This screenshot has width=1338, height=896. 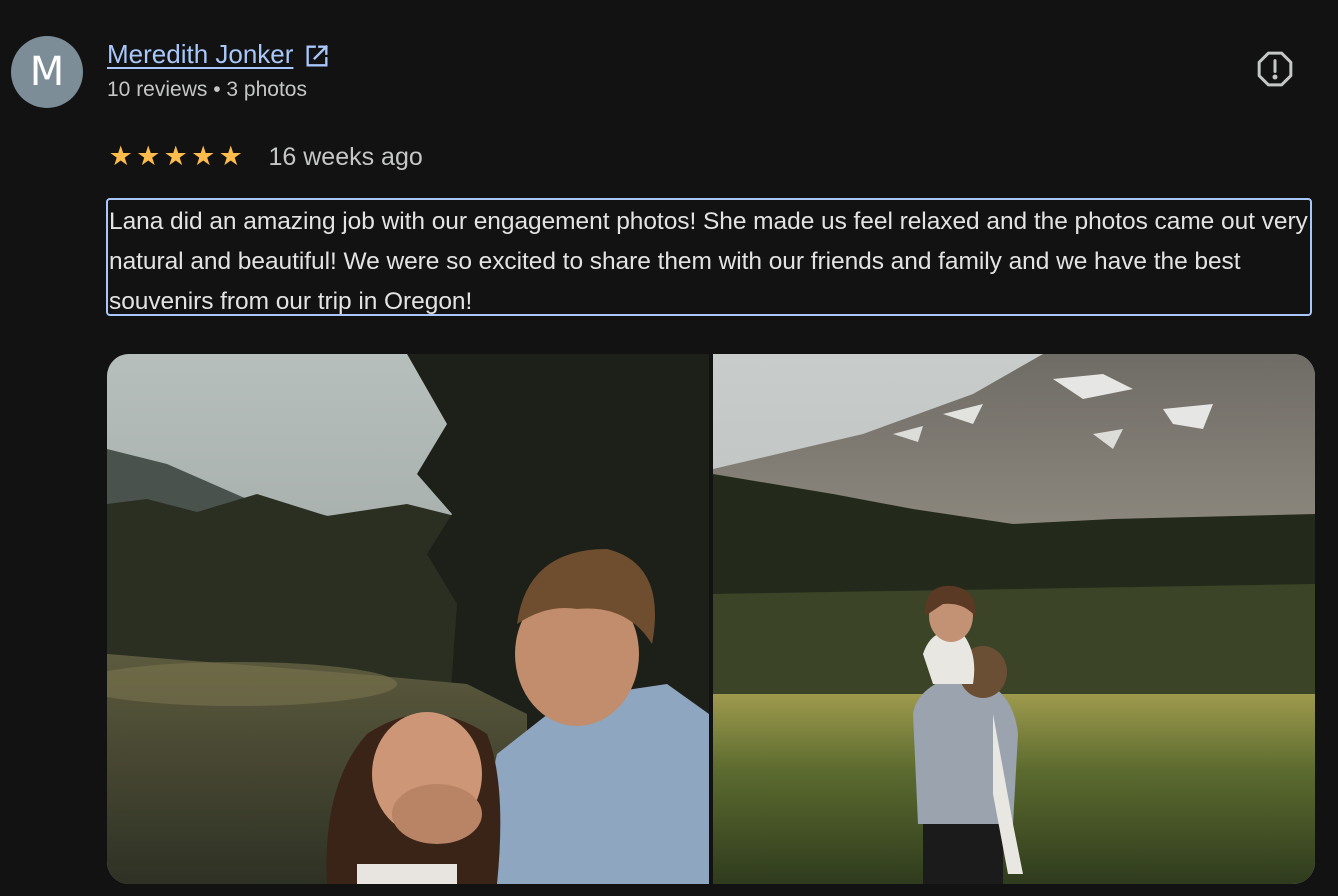 What do you see at coordinates (1275, 69) in the screenshot?
I see `report-icon` at bounding box center [1275, 69].